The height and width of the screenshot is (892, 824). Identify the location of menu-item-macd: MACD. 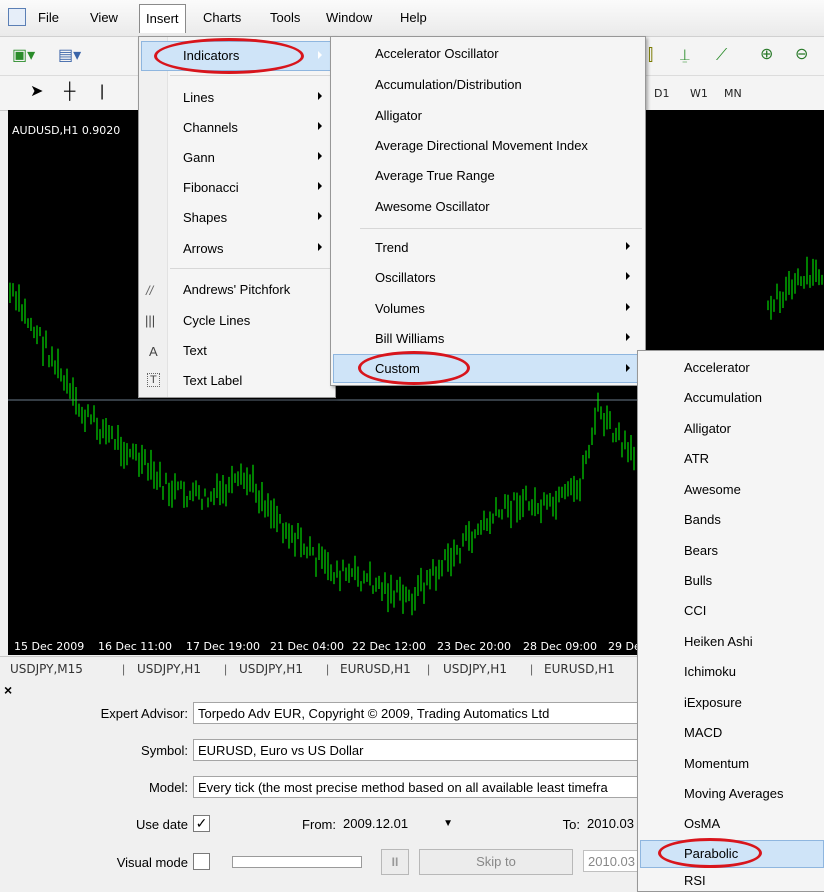
(703, 732).